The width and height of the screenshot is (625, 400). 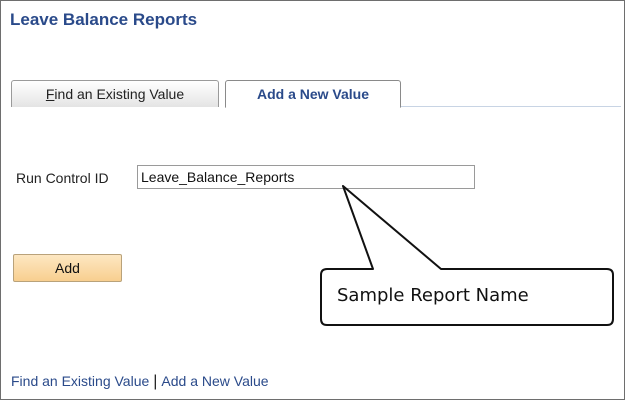 I want to click on bottom-links: Find an Existing Value | Add a New Value, so click(x=140, y=382).